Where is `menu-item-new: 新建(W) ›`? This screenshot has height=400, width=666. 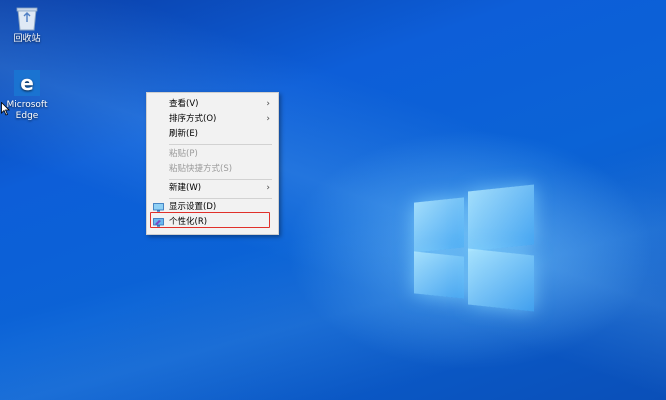 menu-item-new: 新建(W) › is located at coordinates (212, 188).